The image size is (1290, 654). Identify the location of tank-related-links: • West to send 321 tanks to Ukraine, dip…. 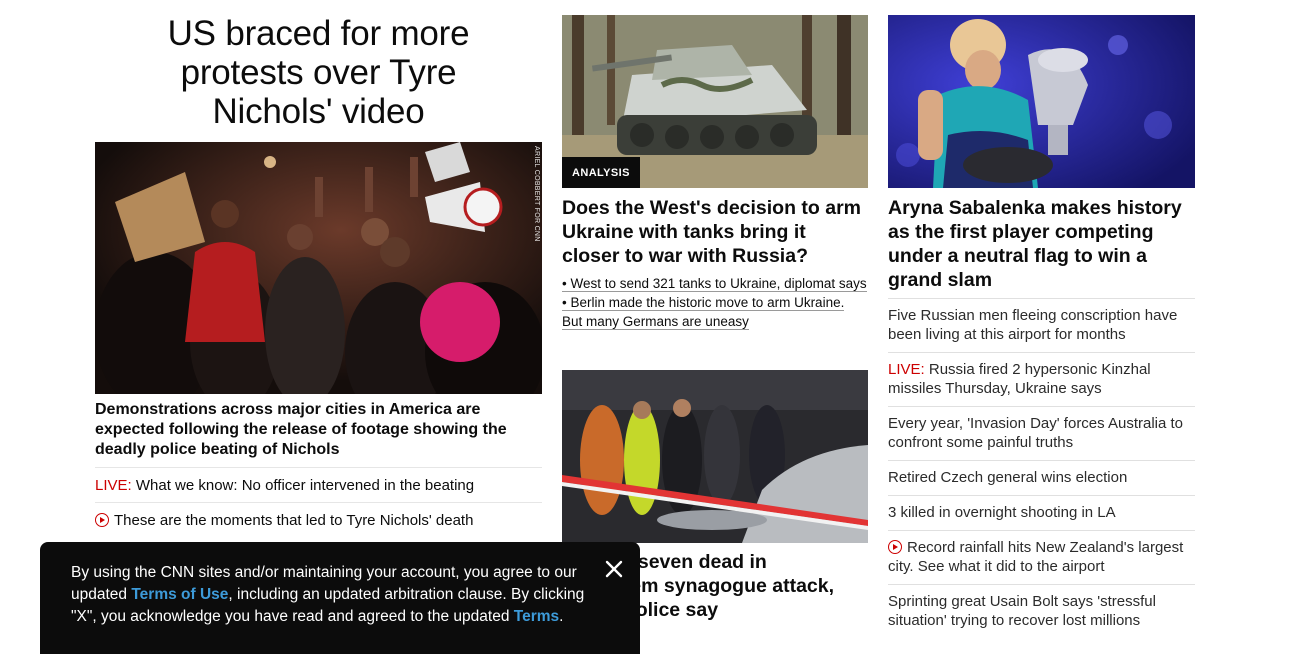
(715, 302).